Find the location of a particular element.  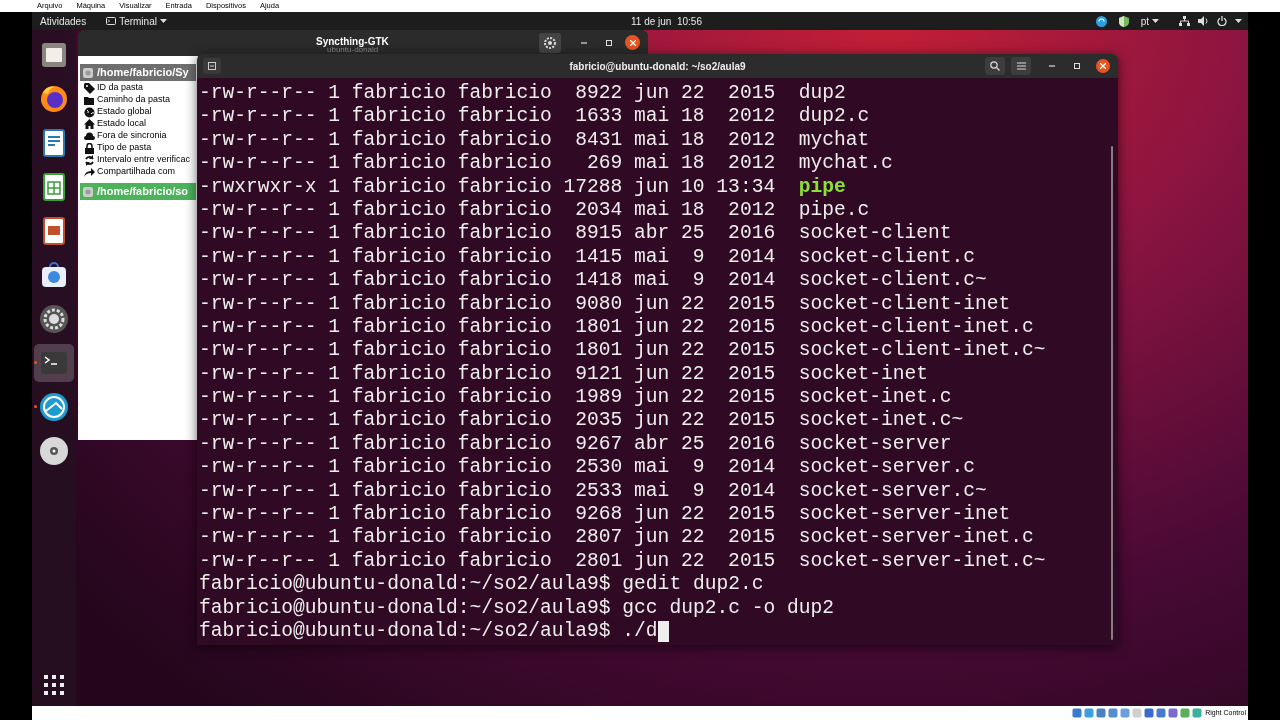

file-details: -rw-r--r-- 1 fabricio fabricio 1418 mai 9 2014 is located at coordinates (487, 281).